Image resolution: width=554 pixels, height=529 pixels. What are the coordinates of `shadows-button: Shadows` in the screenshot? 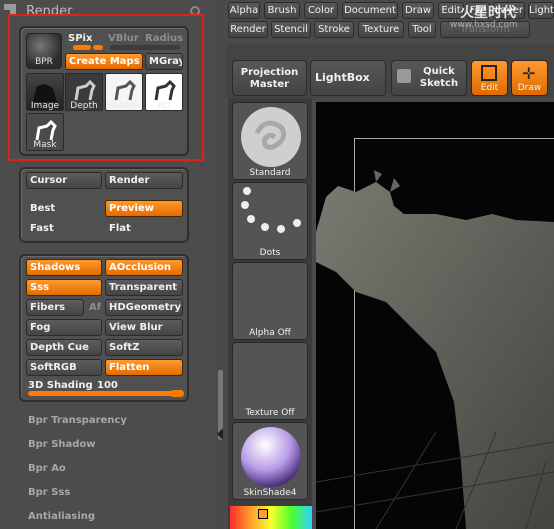 It's located at (64, 267).